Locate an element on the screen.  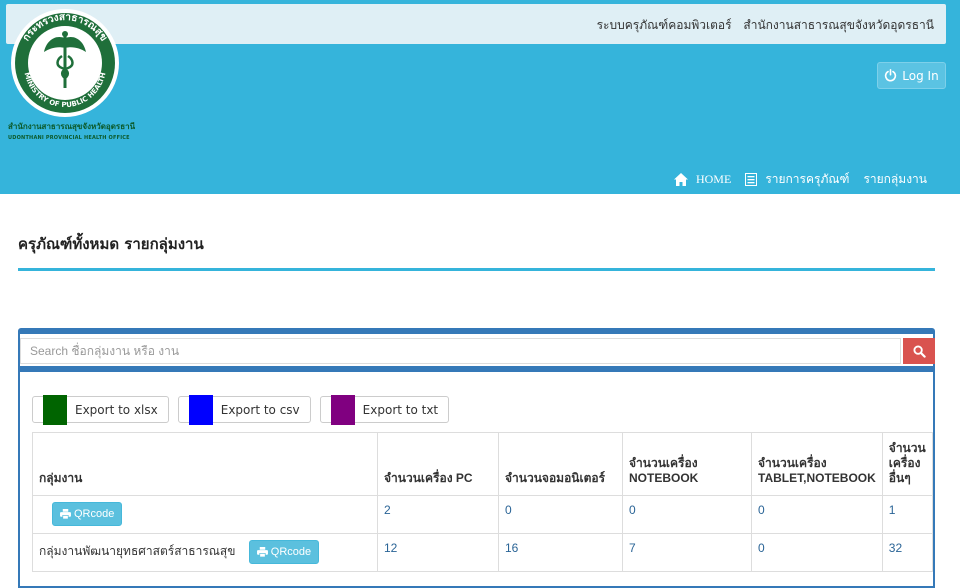
office-name: สำนักงานสาธารณสุขจังหวัดอุดรธานี is located at coordinates (838, 25).